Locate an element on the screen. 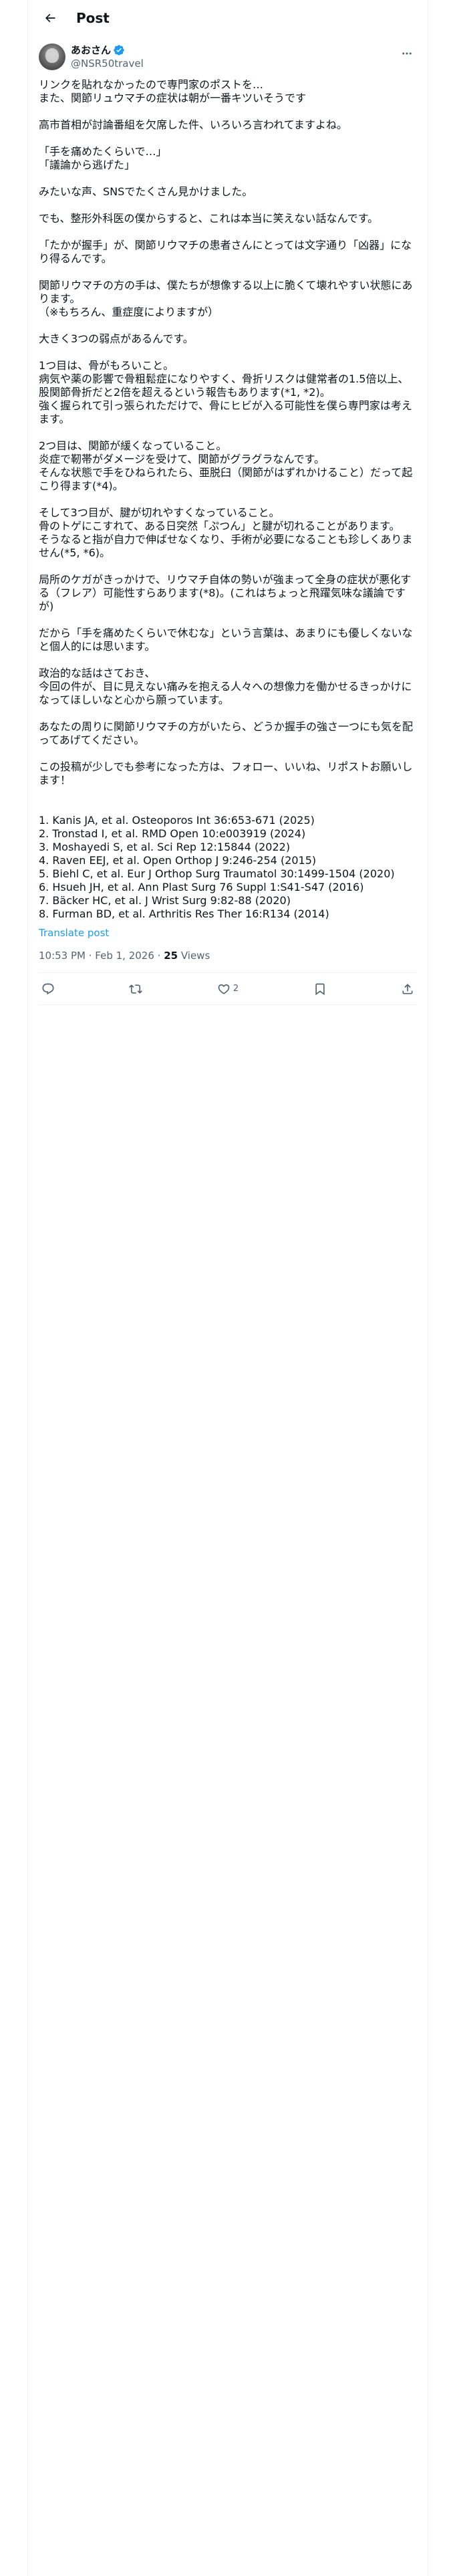  post-time: 10:53 PM is located at coordinates (62, 956).